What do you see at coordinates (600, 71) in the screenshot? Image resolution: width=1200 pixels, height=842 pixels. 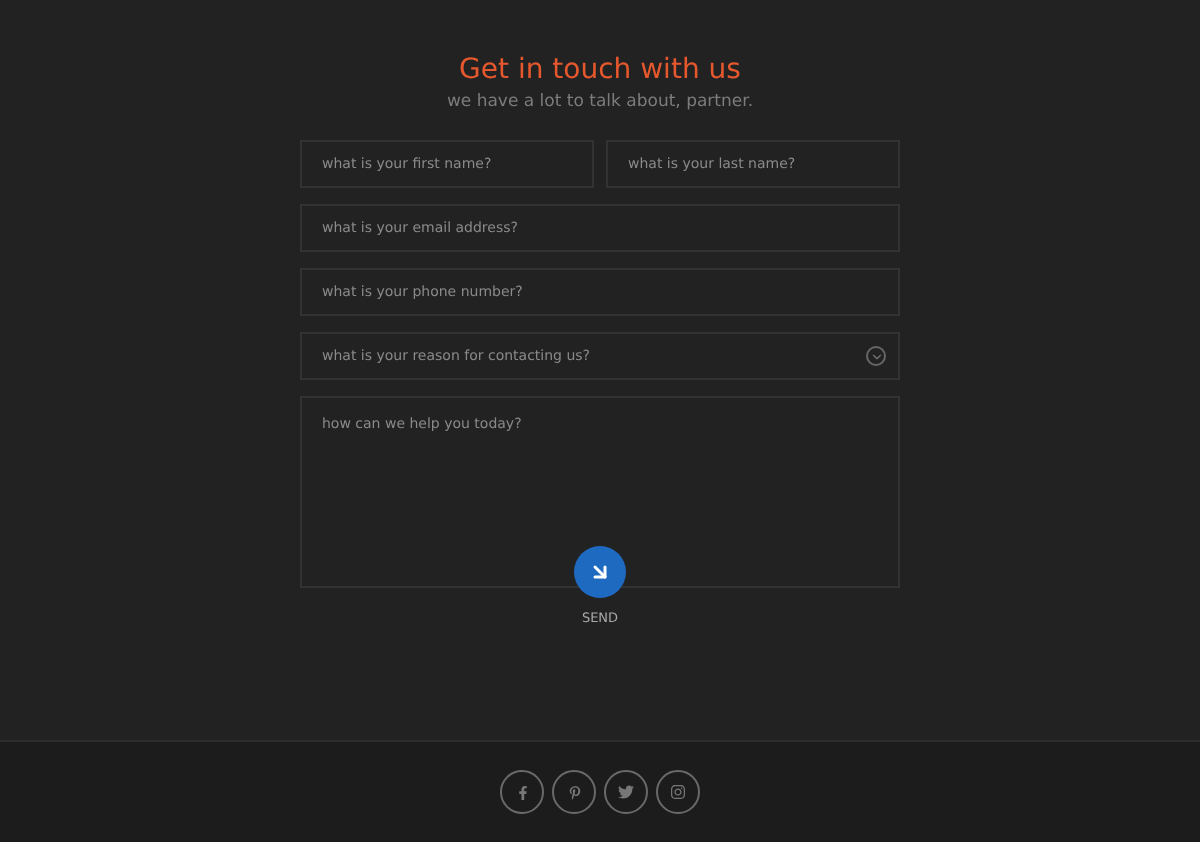 I see `page-title: Get in touch with us` at bounding box center [600, 71].